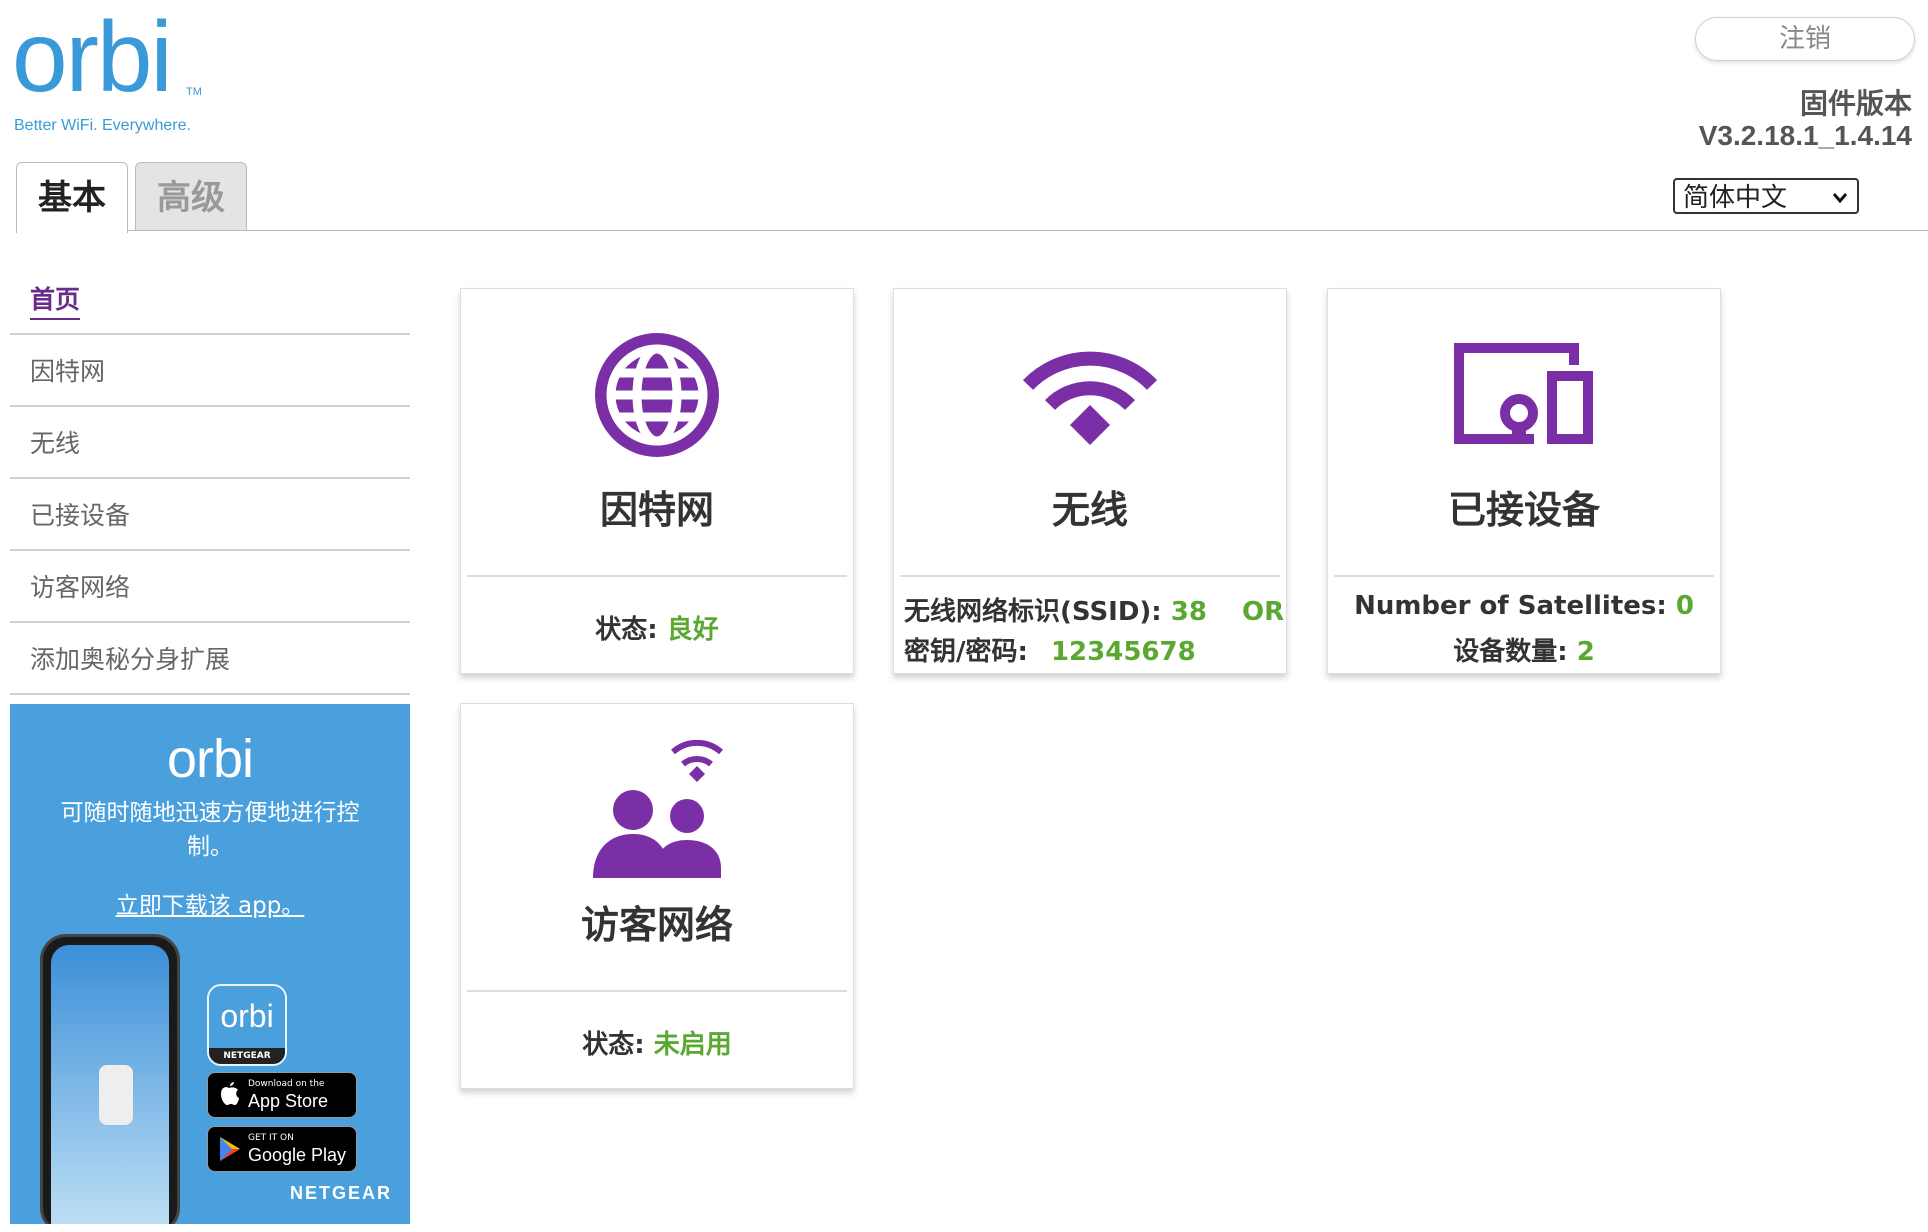 The height and width of the screenshot is (1232, 1928). I want to click on phone-illustration, so click(110, 1079).